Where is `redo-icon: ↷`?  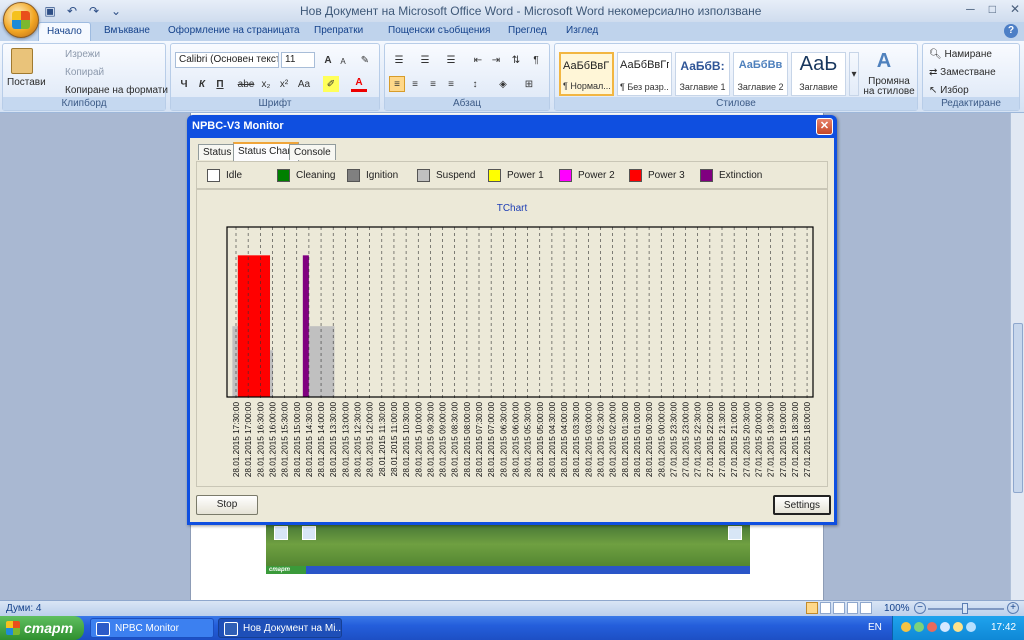 redo-icon: ↷ is located at coordinates (94, 11).